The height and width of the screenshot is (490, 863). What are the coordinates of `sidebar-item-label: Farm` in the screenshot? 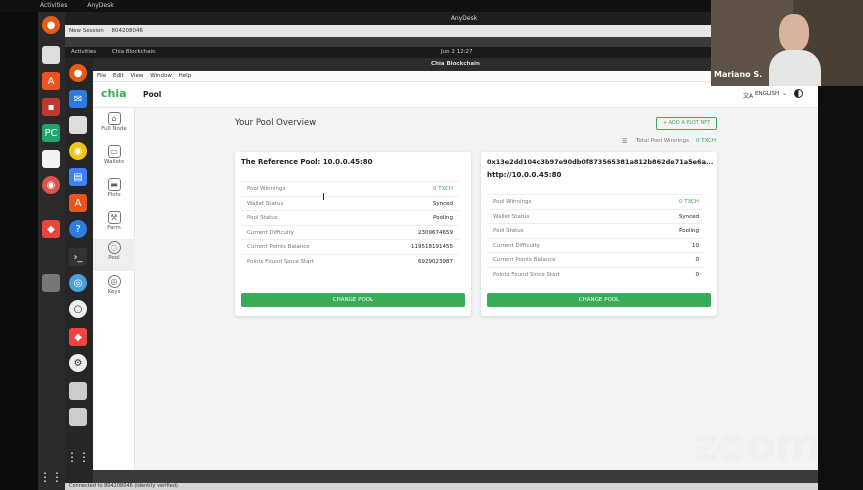 It's located at (114, 228).